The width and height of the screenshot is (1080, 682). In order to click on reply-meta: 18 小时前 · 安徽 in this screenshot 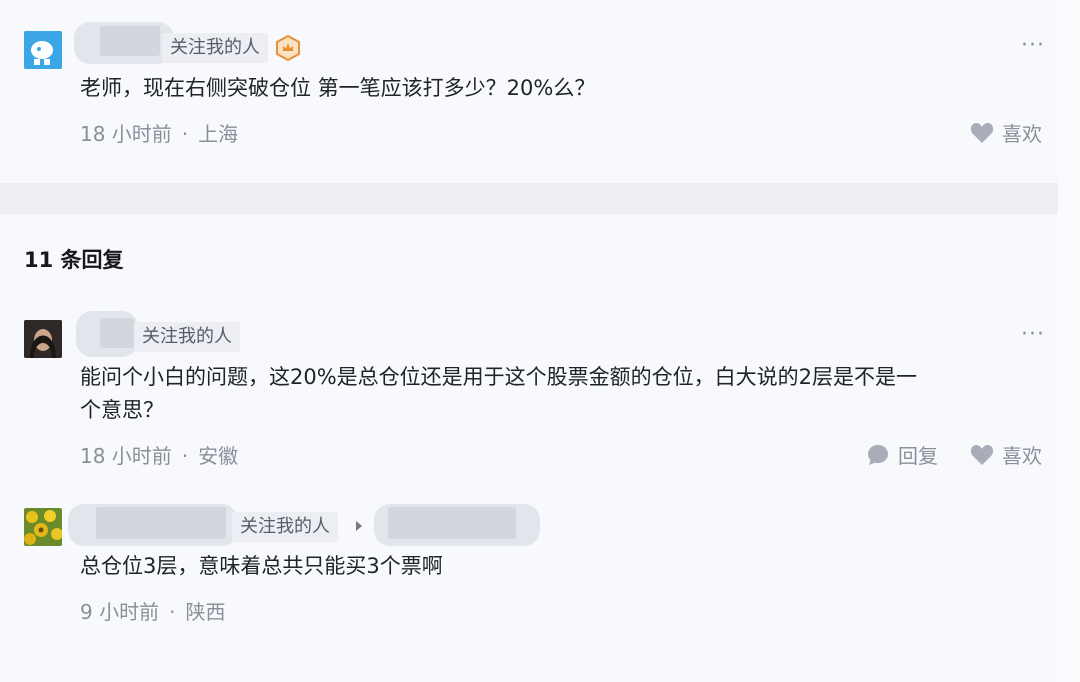, I will do `click(159, 456)`.